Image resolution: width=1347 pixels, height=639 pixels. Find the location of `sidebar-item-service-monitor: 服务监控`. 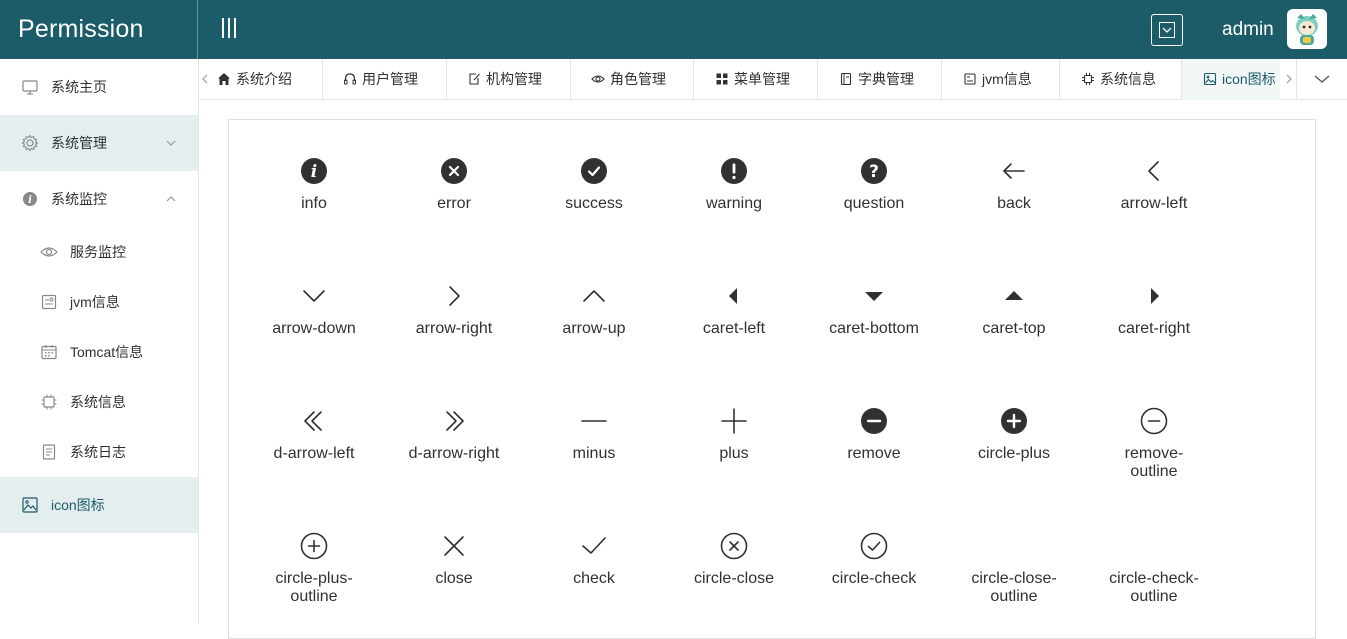

sidebar-item-service-monitor: 服务监控 is located at coordinates (99, 252).